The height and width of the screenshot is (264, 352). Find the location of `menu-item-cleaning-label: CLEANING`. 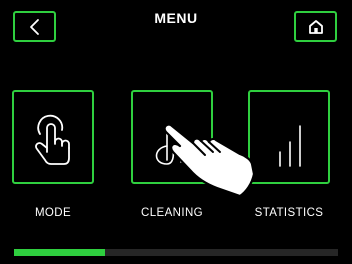

menu-item-cleaning-label: CLEANING is located at coordinates (172, 213).